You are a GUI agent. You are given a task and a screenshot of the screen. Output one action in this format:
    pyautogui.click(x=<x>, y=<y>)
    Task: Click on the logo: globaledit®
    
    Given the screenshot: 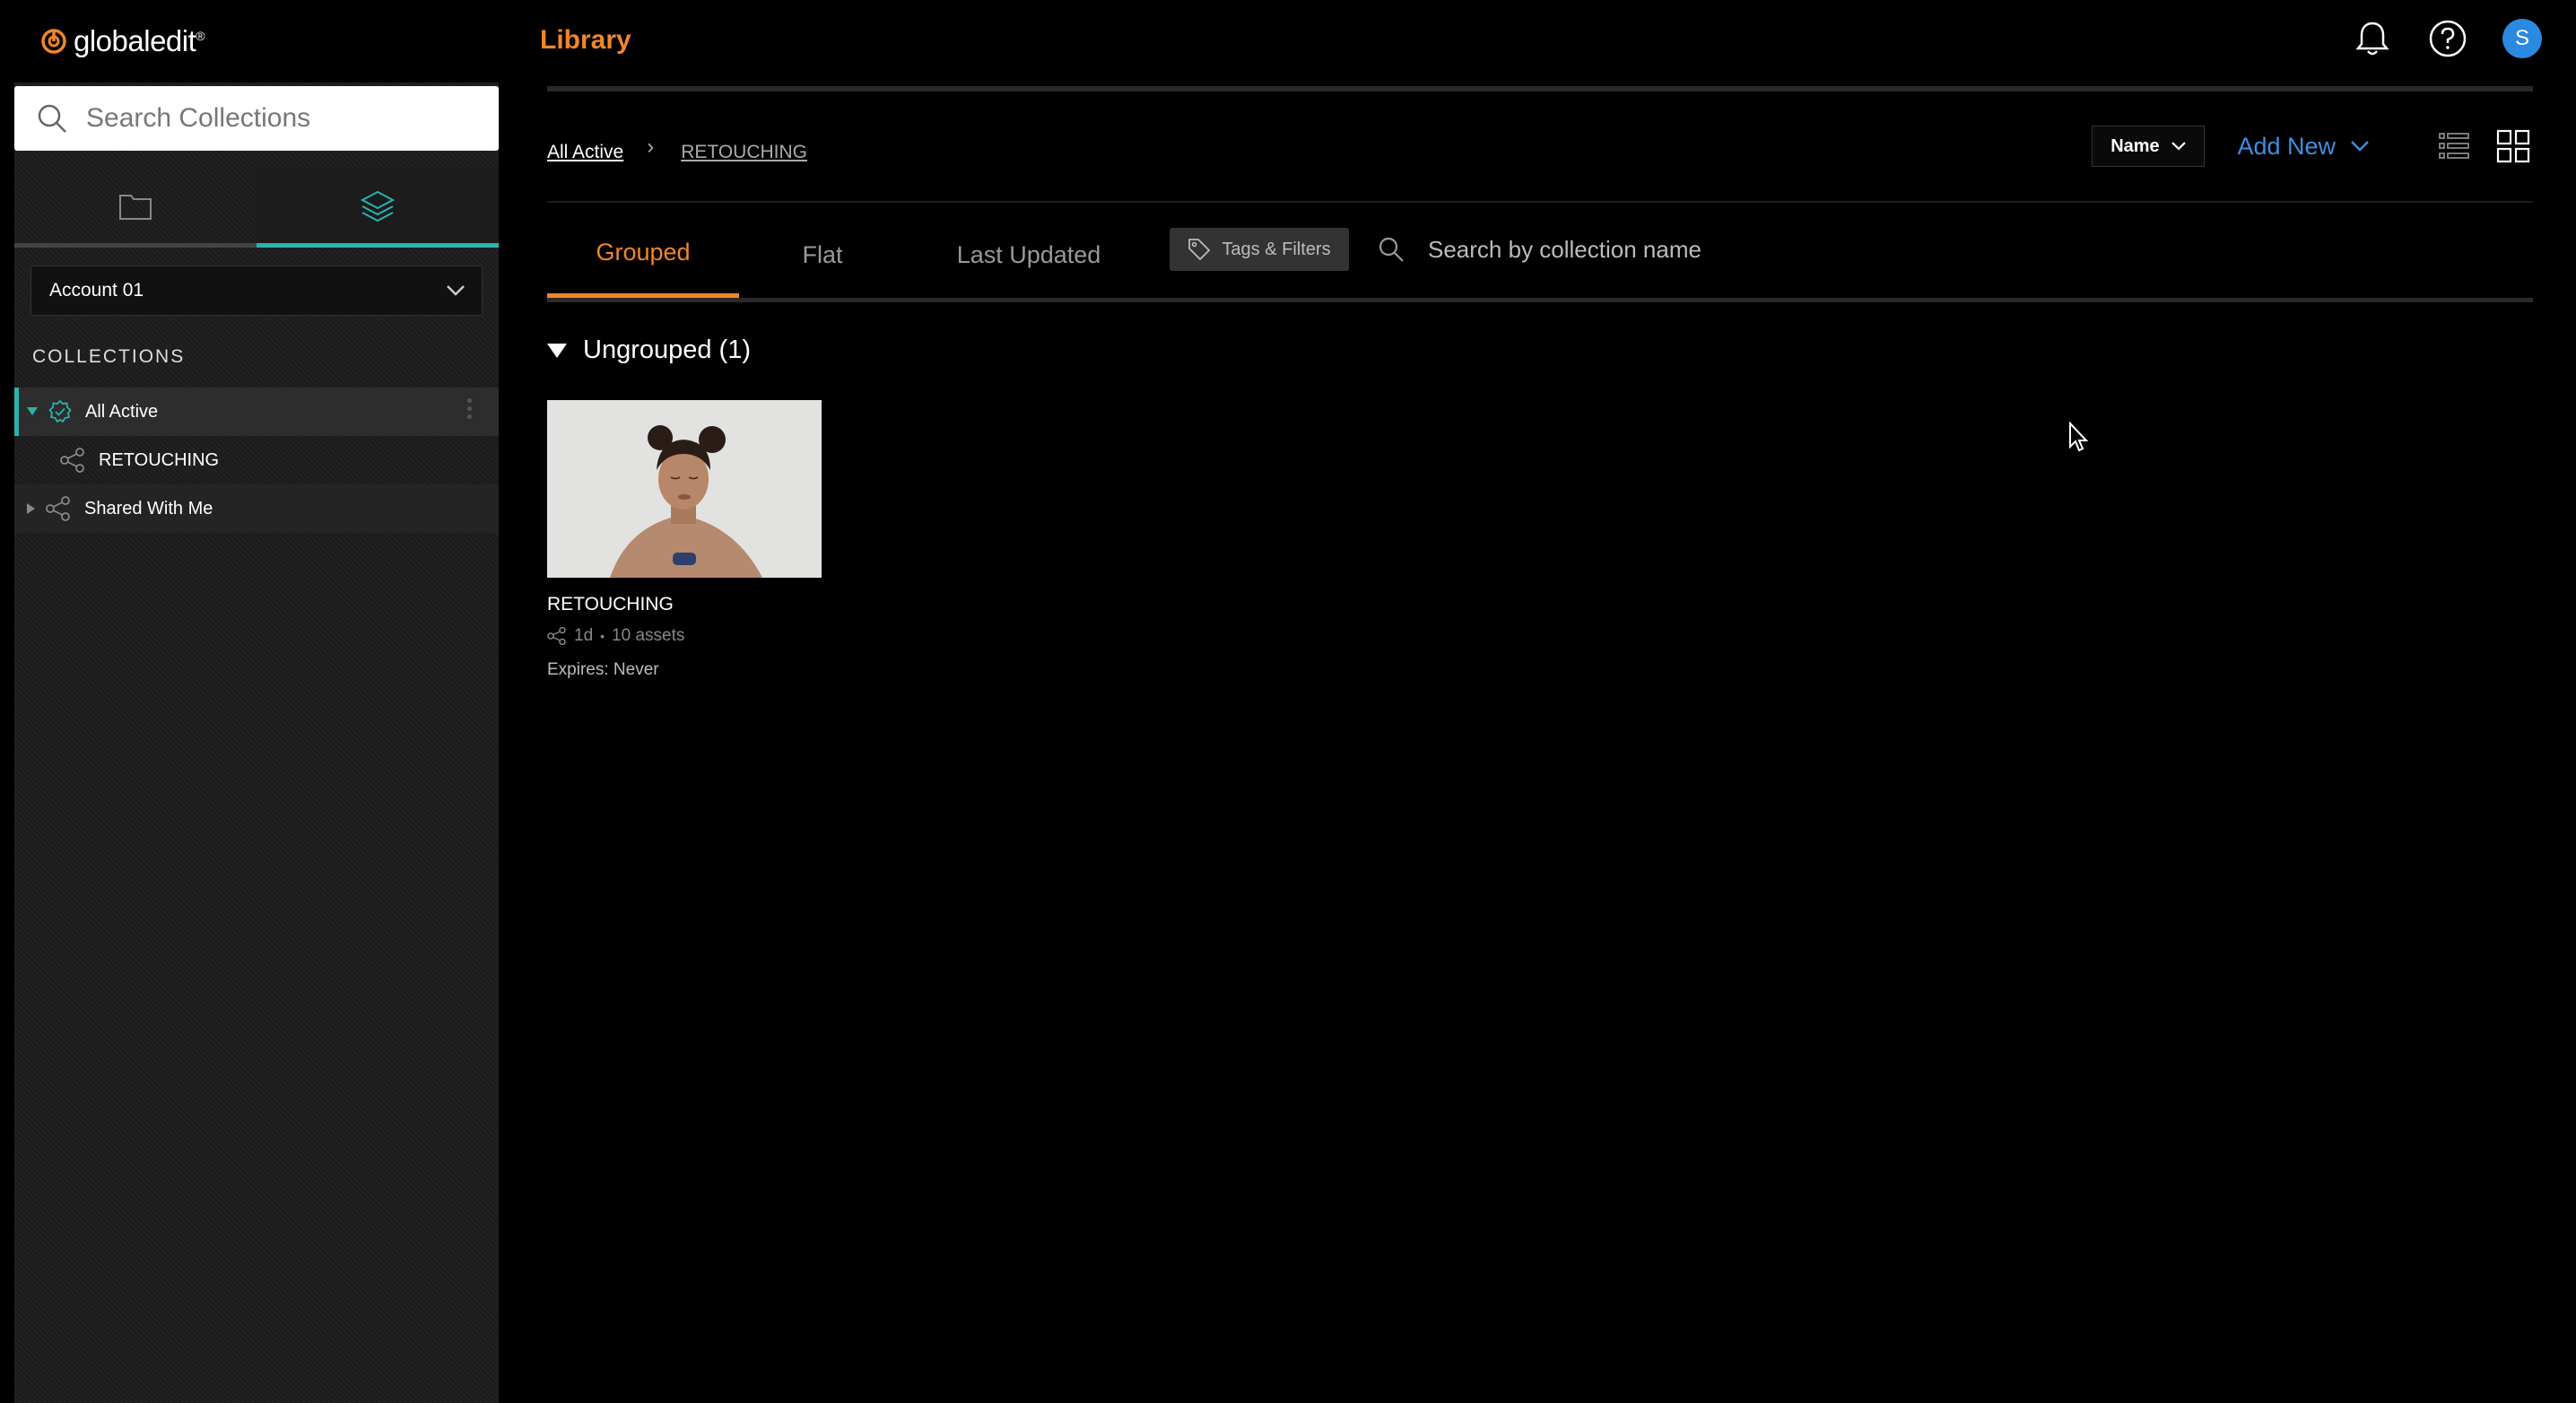 What is the action you would take?
    pyautogui.click(x=122, y=41)
    